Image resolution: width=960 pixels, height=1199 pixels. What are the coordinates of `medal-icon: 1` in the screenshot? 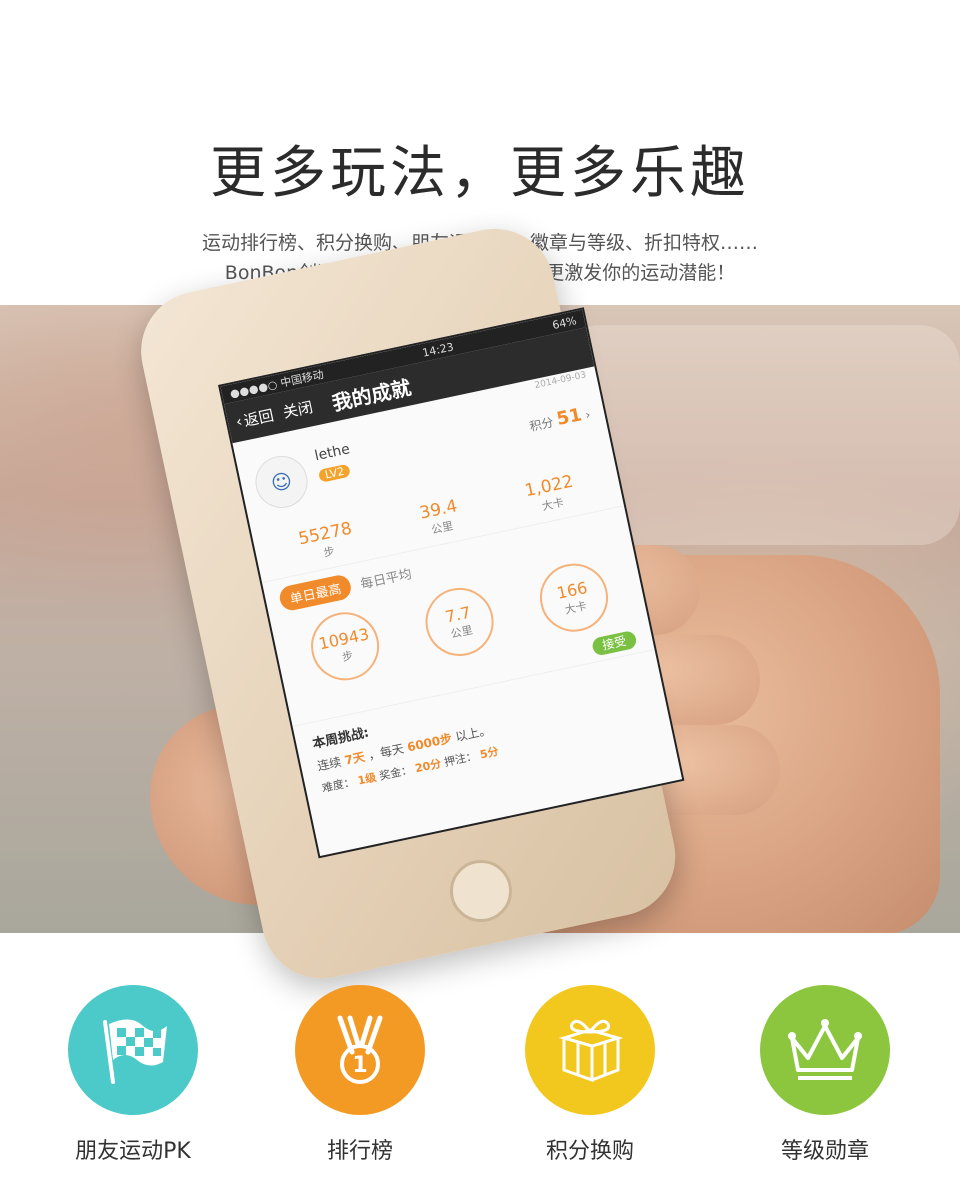 It's located at (360, 1049).